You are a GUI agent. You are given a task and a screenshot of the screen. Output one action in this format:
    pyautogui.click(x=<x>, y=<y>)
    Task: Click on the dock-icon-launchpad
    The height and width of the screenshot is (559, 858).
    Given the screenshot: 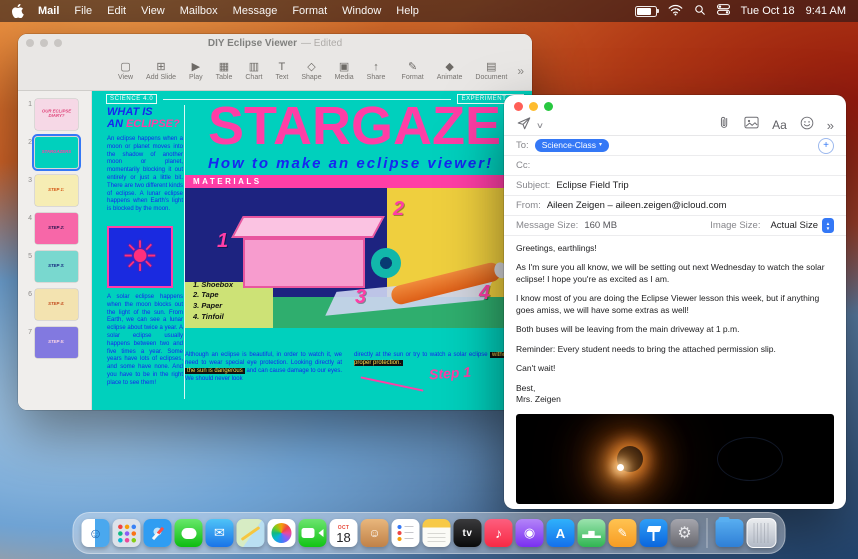 What is the action you would take?
    pyautogui.click(x=126, y=533)
    